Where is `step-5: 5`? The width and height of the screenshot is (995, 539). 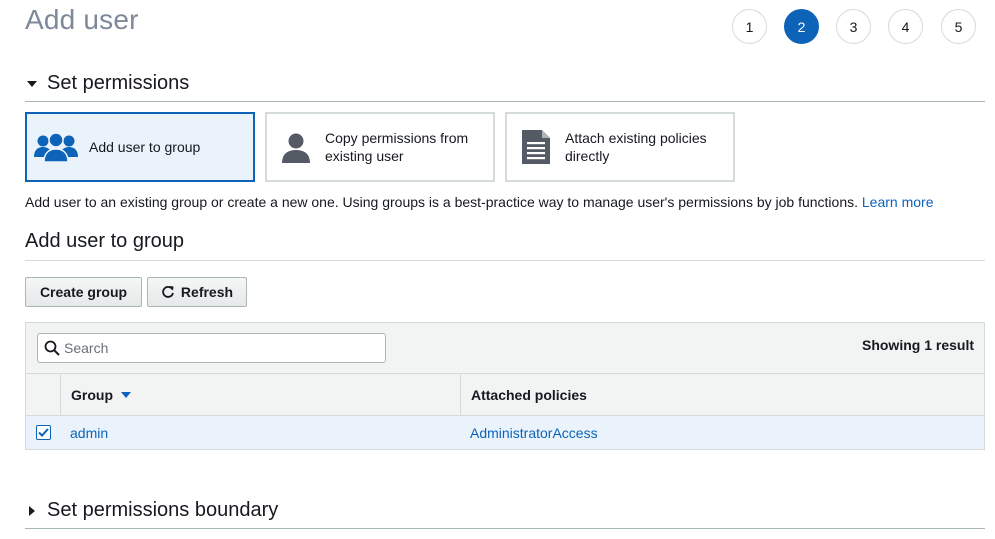 step-5: 5 is located at coordinates (958, 26).